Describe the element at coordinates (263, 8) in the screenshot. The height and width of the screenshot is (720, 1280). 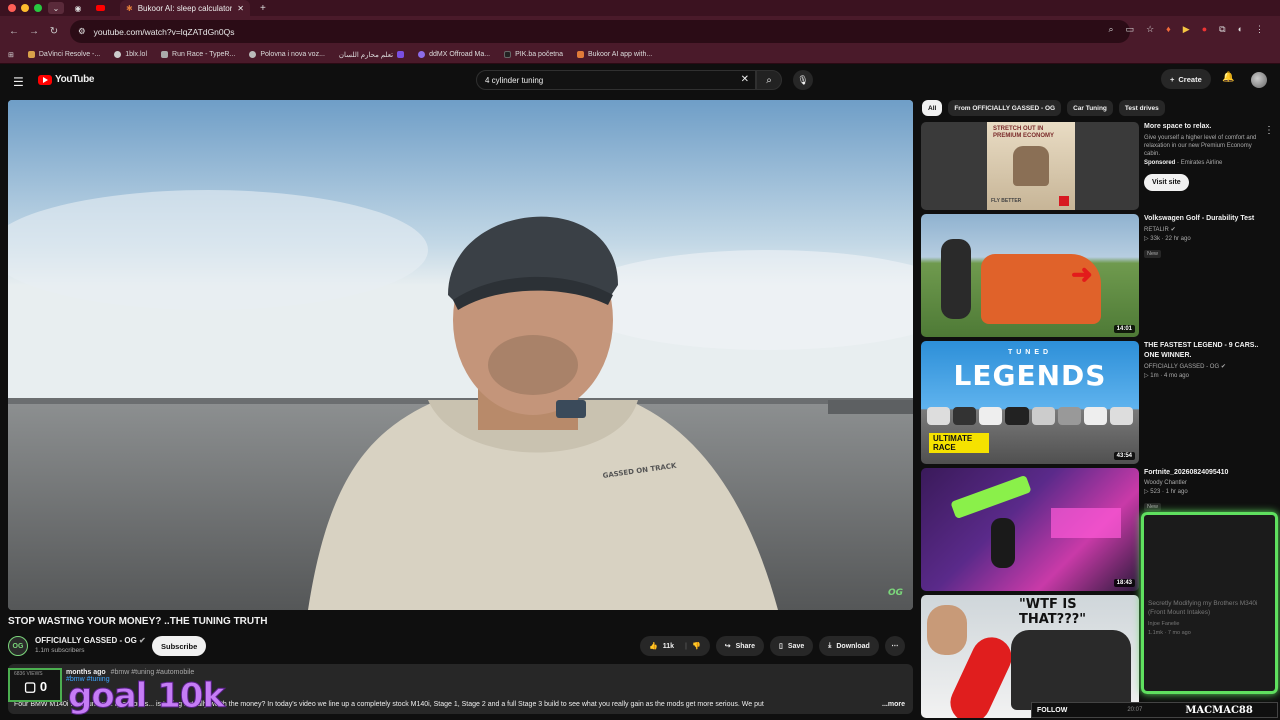
I see `new-tab-button: +` at that location.